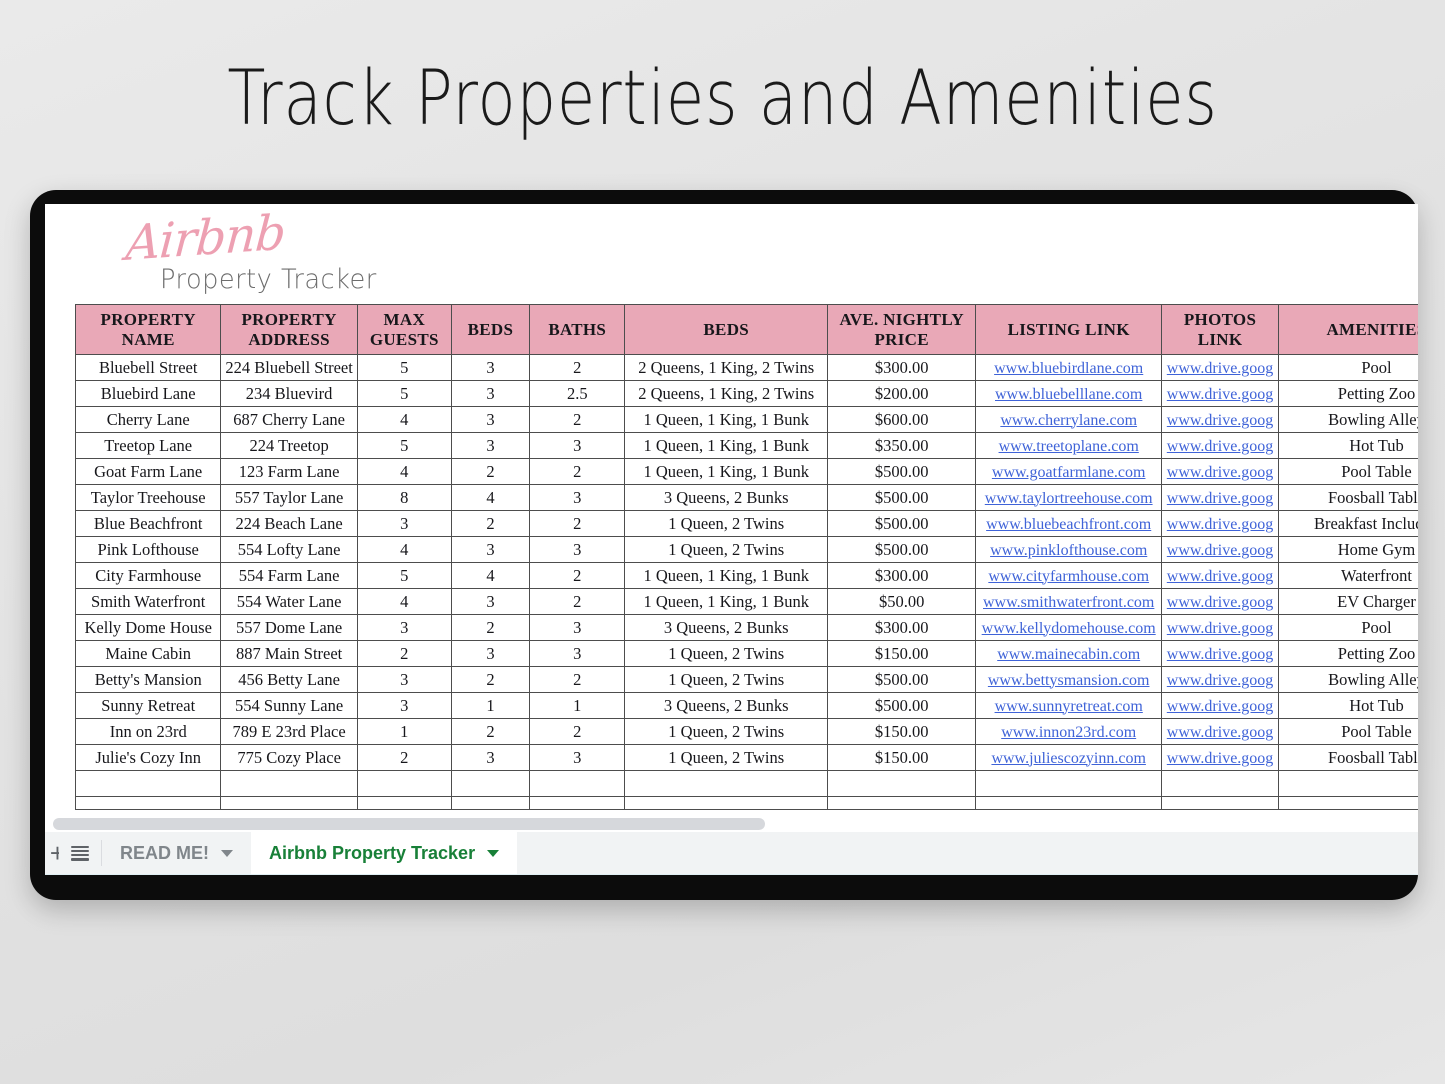 The height and width of the screenshot is (1084, 1445). What do you see at coordinates (404, 757) in the screenshot?
I see `cell-max-guests: 2` at bounding box center [404, 757].